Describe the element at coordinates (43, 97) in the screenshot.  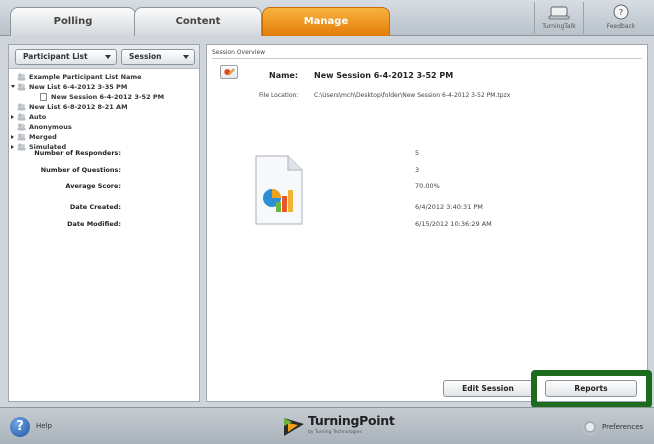
I see `session-file-icon` at that location.